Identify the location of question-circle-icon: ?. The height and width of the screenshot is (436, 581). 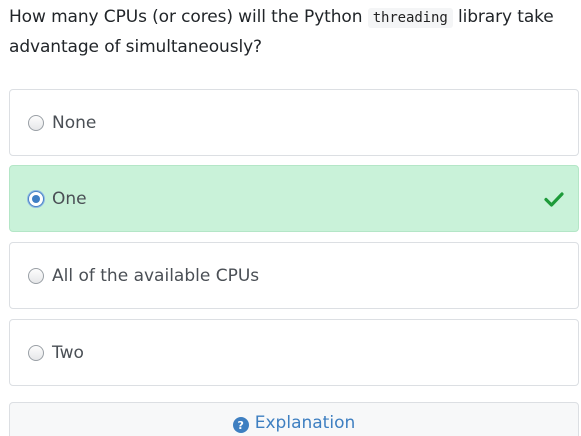
(240, 425).